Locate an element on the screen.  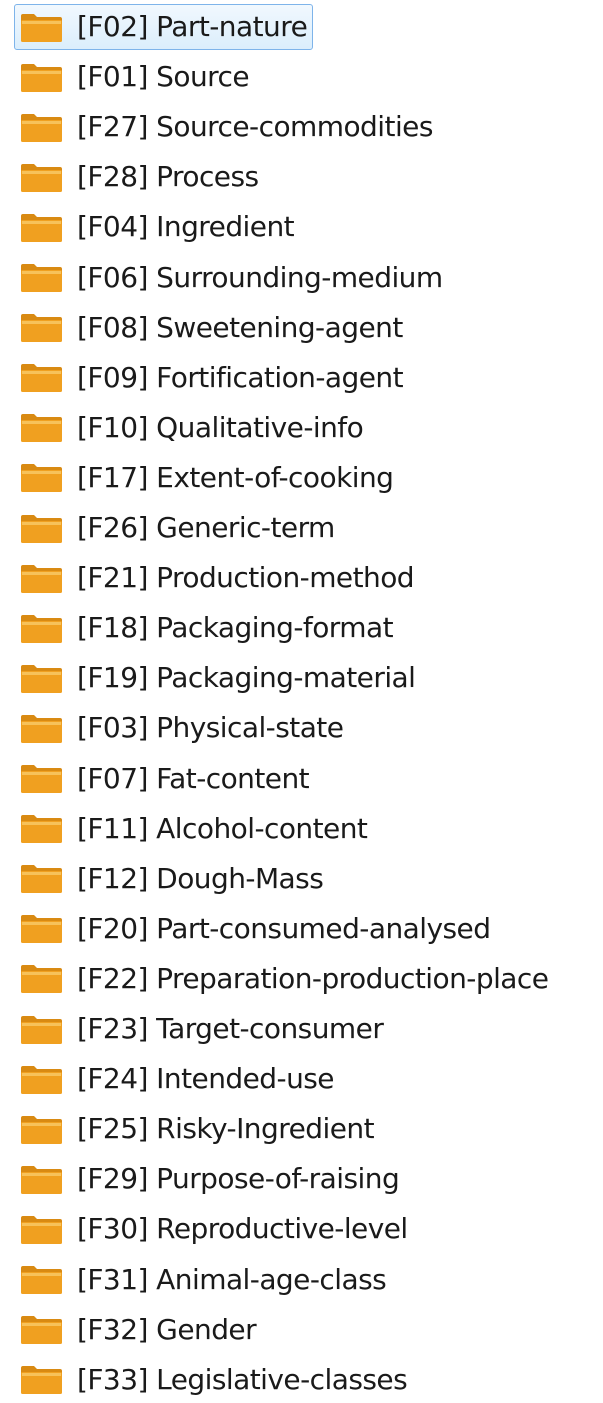
tree-item-label: [F32] Gender is located at coordinates (167, 1329).